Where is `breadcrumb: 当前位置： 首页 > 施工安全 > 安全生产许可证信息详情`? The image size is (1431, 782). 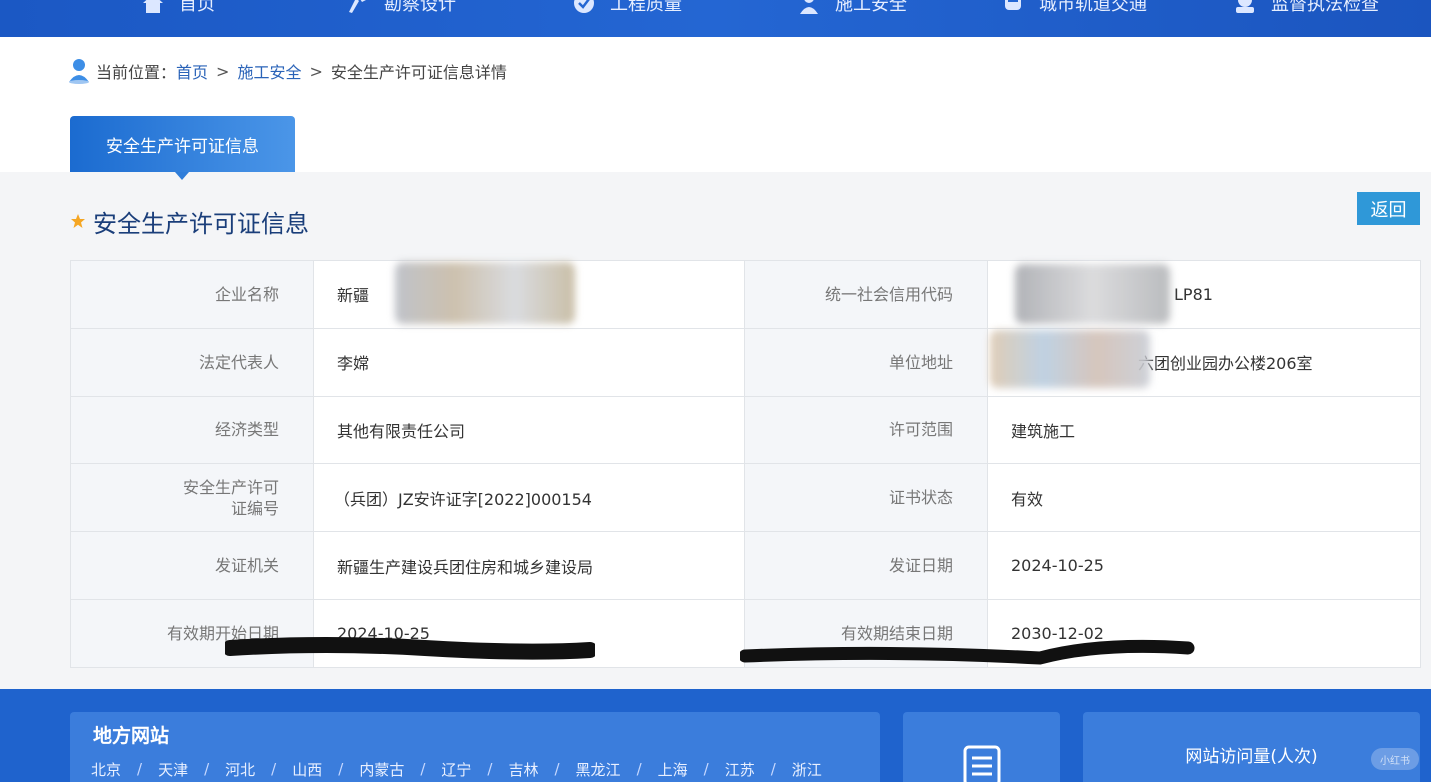 breadcrumb: 当前位置： 首页 > 施工安全 > 安全生产许可证信息详情 is located at coordinates (287, 71).